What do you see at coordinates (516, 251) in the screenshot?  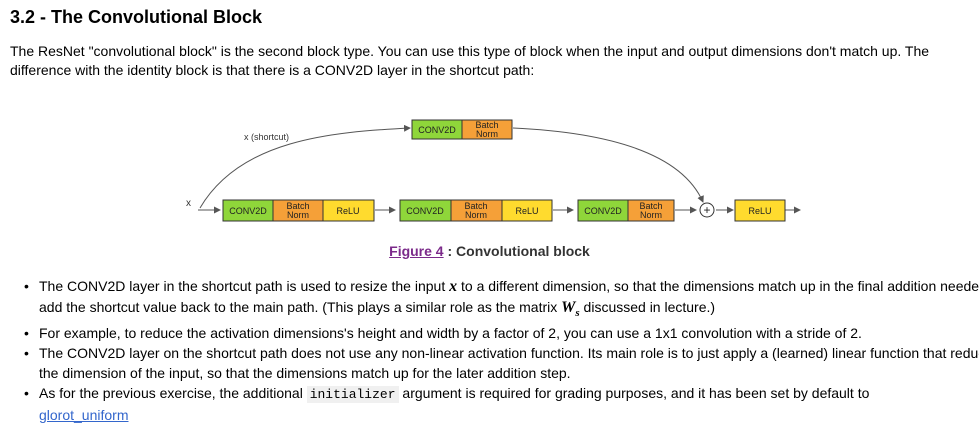 I see `caption-text: : Convolutional block` at bounding box center [516, 251].